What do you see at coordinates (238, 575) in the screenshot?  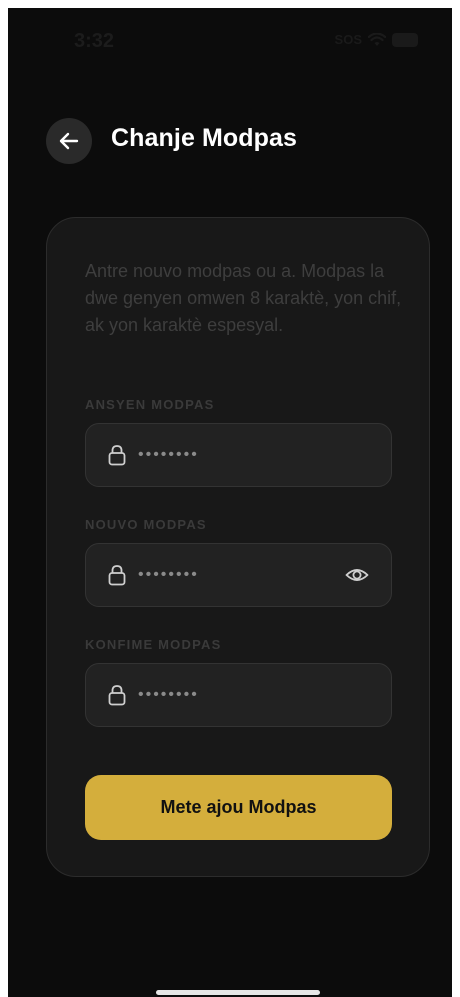 I see `new-password-field: ••••••••` at bounding box center [238, 575].